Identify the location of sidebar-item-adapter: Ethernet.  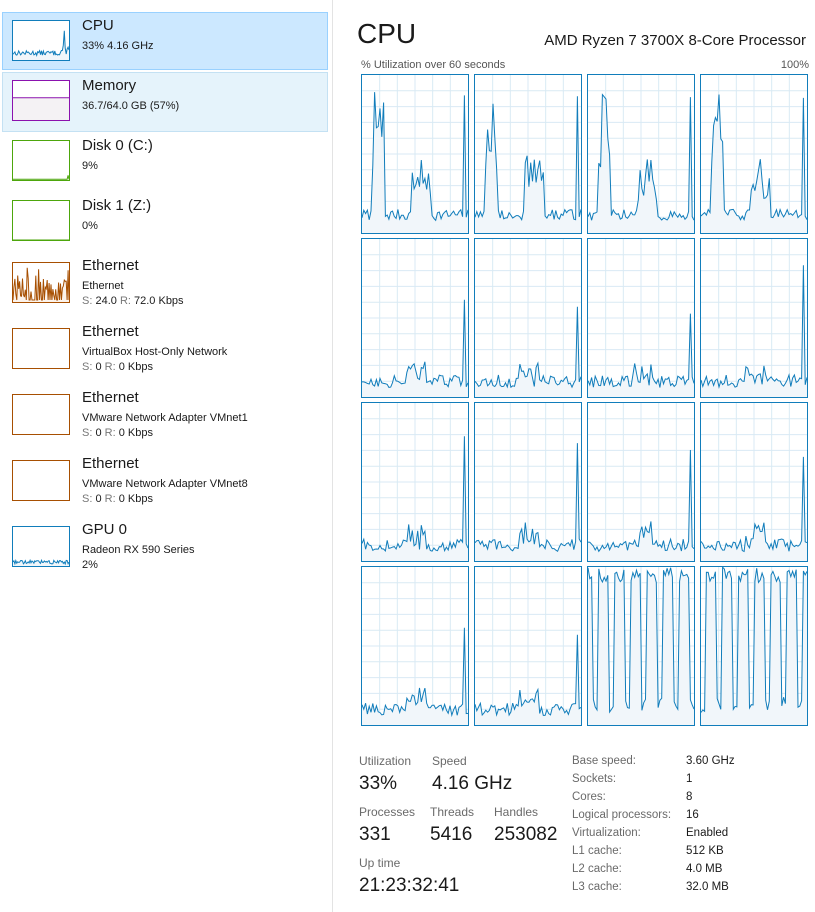
(103, 286).